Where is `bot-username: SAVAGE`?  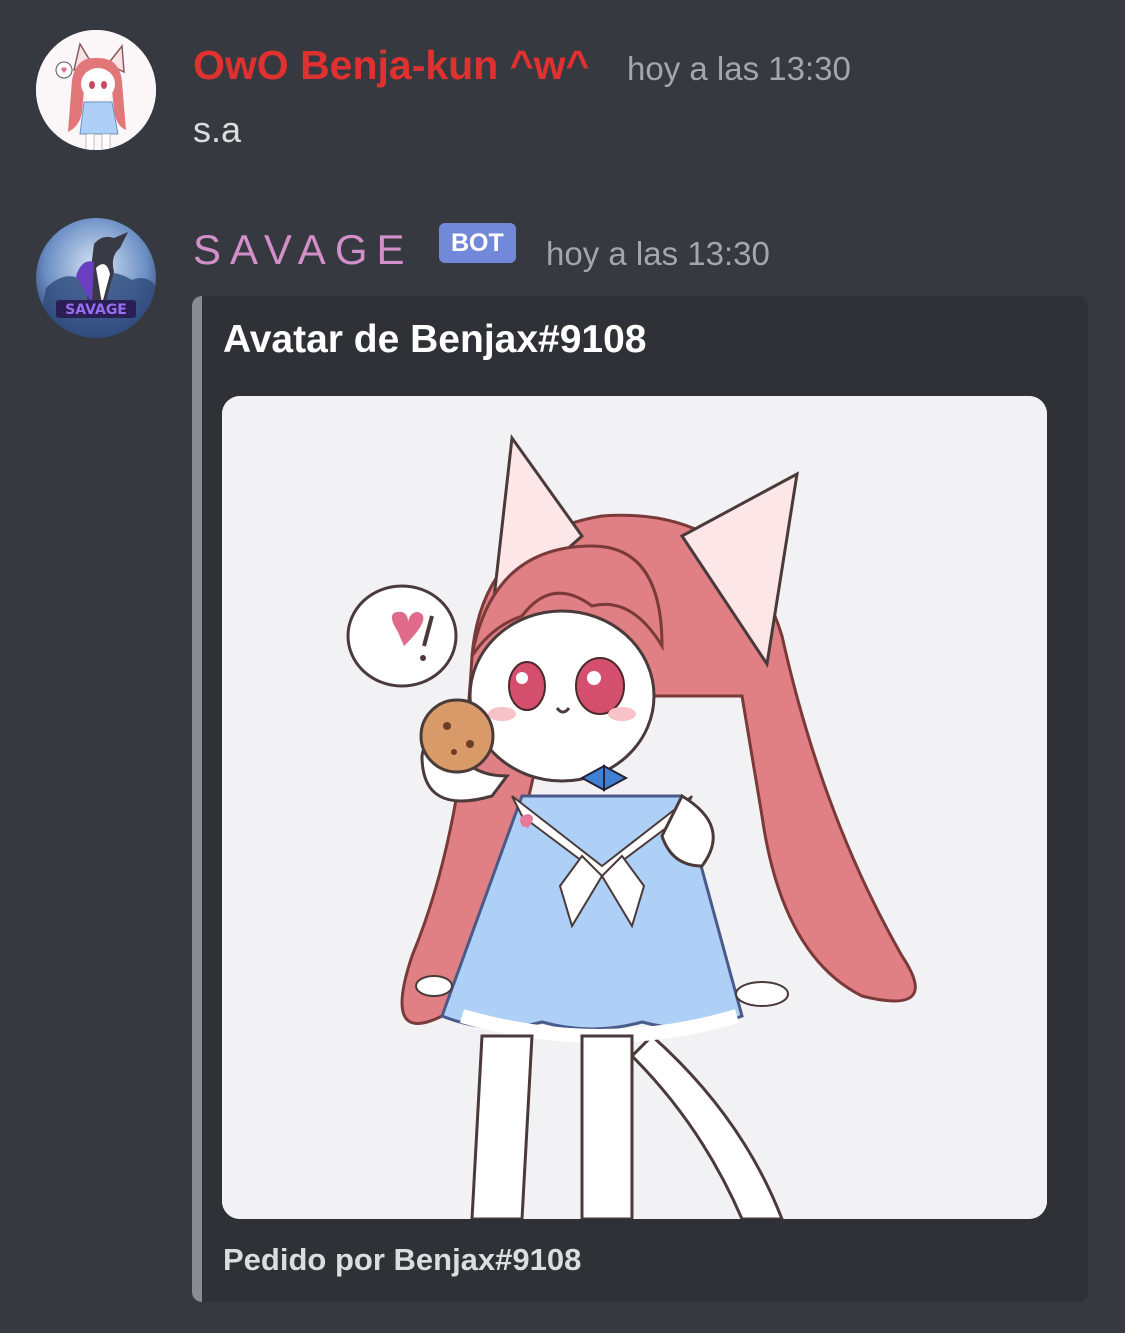
bot-username: SAVAGE is located at coordinates (303, 250).